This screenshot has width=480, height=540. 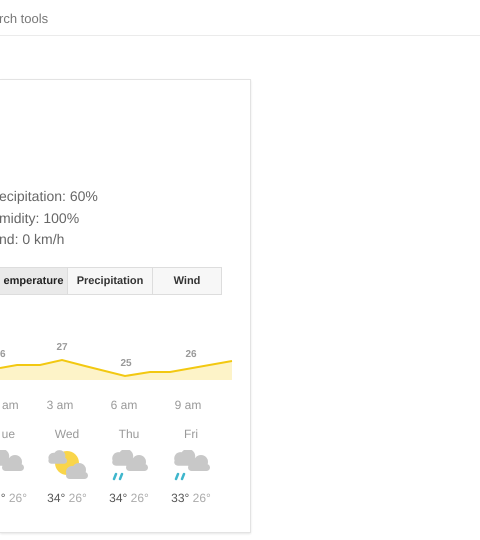 What do you see at coordinates (24, 18) in the screenshot?
I see `search-tools-link: rch tools` at bounding box center [24, 18].